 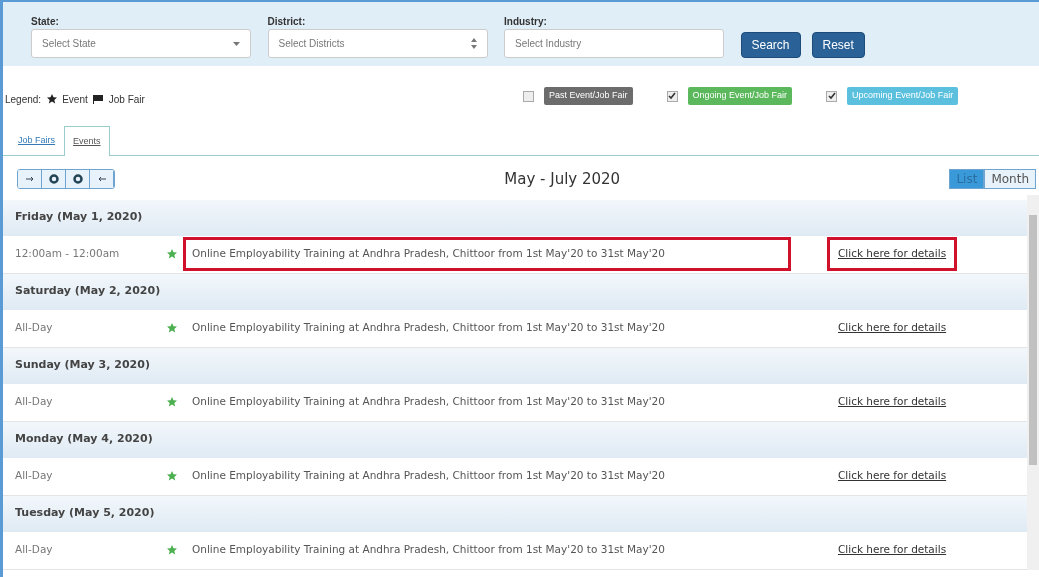 What do you see at coordinates (377, 43) in the screenshot?
I see `input-field: Select Districts` at bounding box center [377, 43].